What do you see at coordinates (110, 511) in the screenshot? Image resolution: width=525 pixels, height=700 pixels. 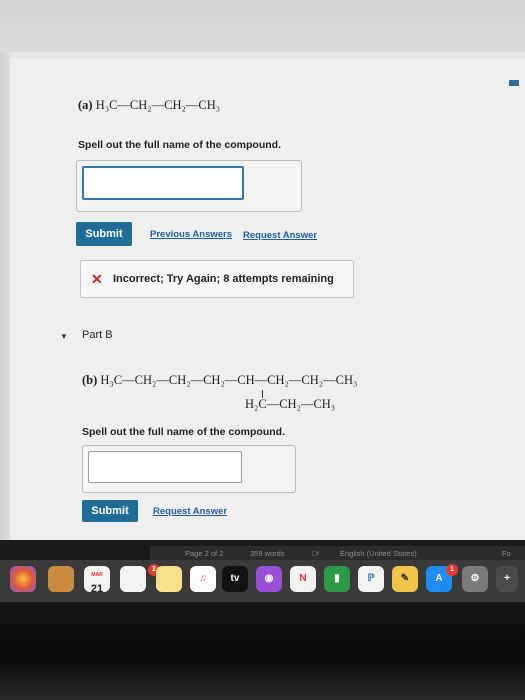 I see `part-b-submit-button: Submit` at bounding box center [110, 511].